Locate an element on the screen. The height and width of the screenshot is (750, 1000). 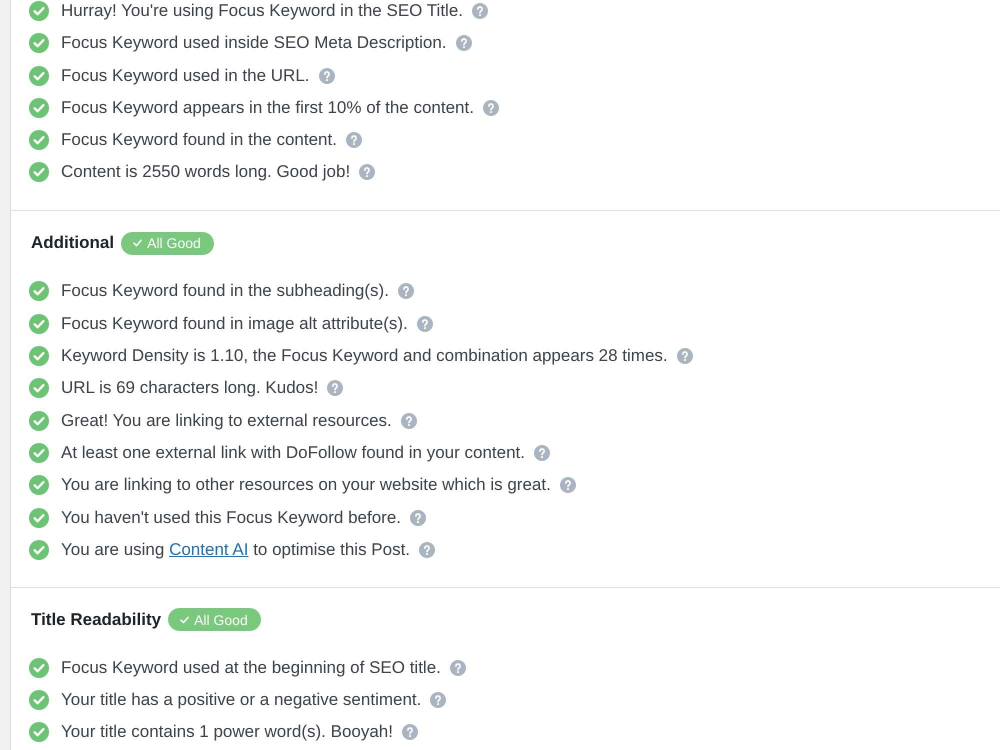
check-message: Hurray! You're using Focus Keyword in the SEO Title. is located at coordinates (262, 11).